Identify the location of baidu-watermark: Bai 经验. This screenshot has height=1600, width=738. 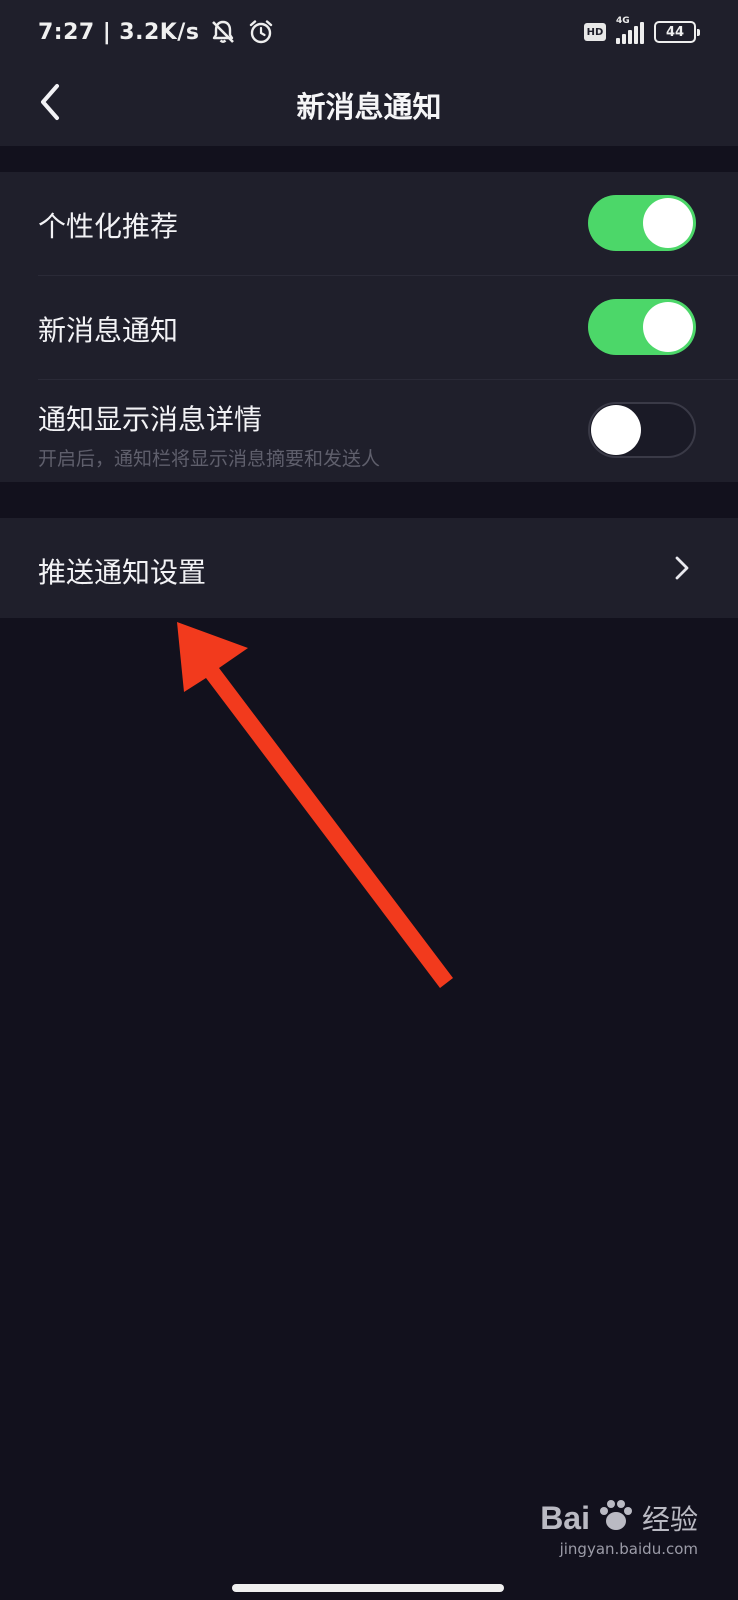
(619, 1518).